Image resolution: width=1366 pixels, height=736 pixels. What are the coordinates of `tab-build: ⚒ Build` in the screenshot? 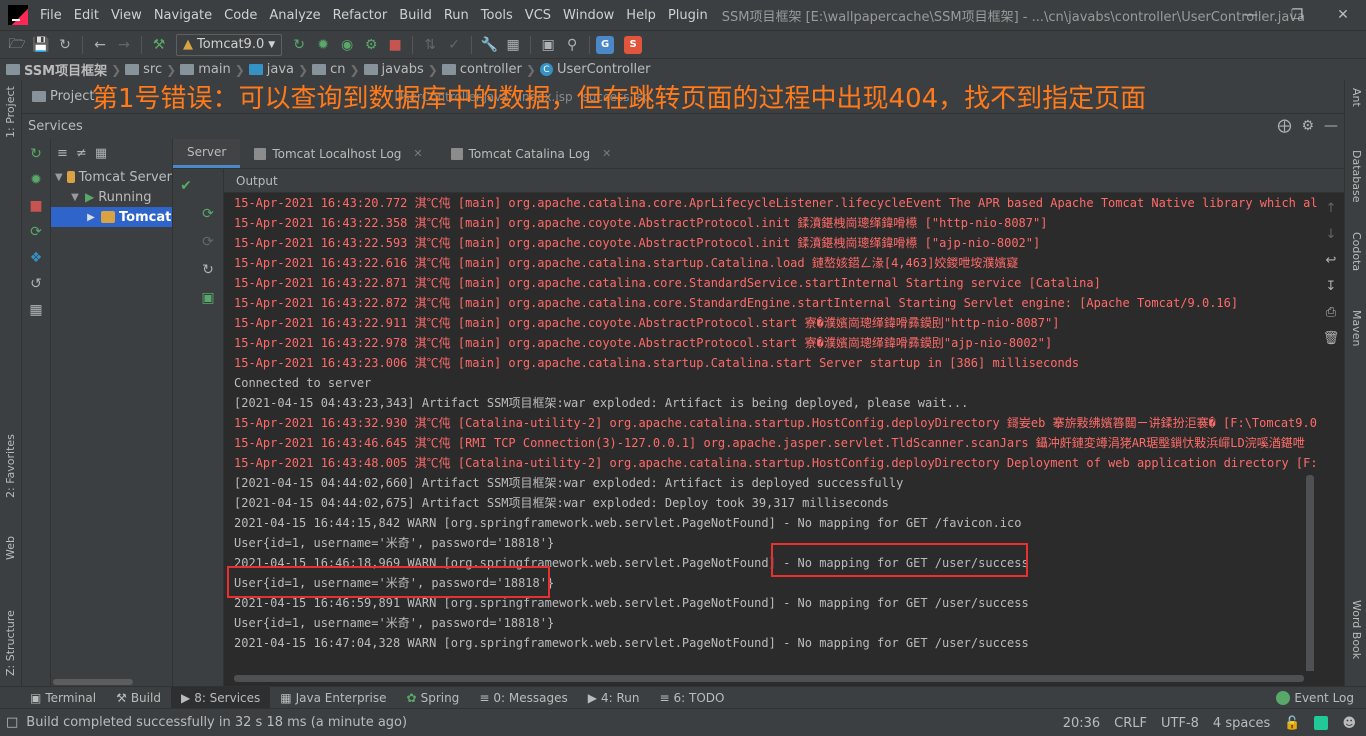 It's located at (138, 698).